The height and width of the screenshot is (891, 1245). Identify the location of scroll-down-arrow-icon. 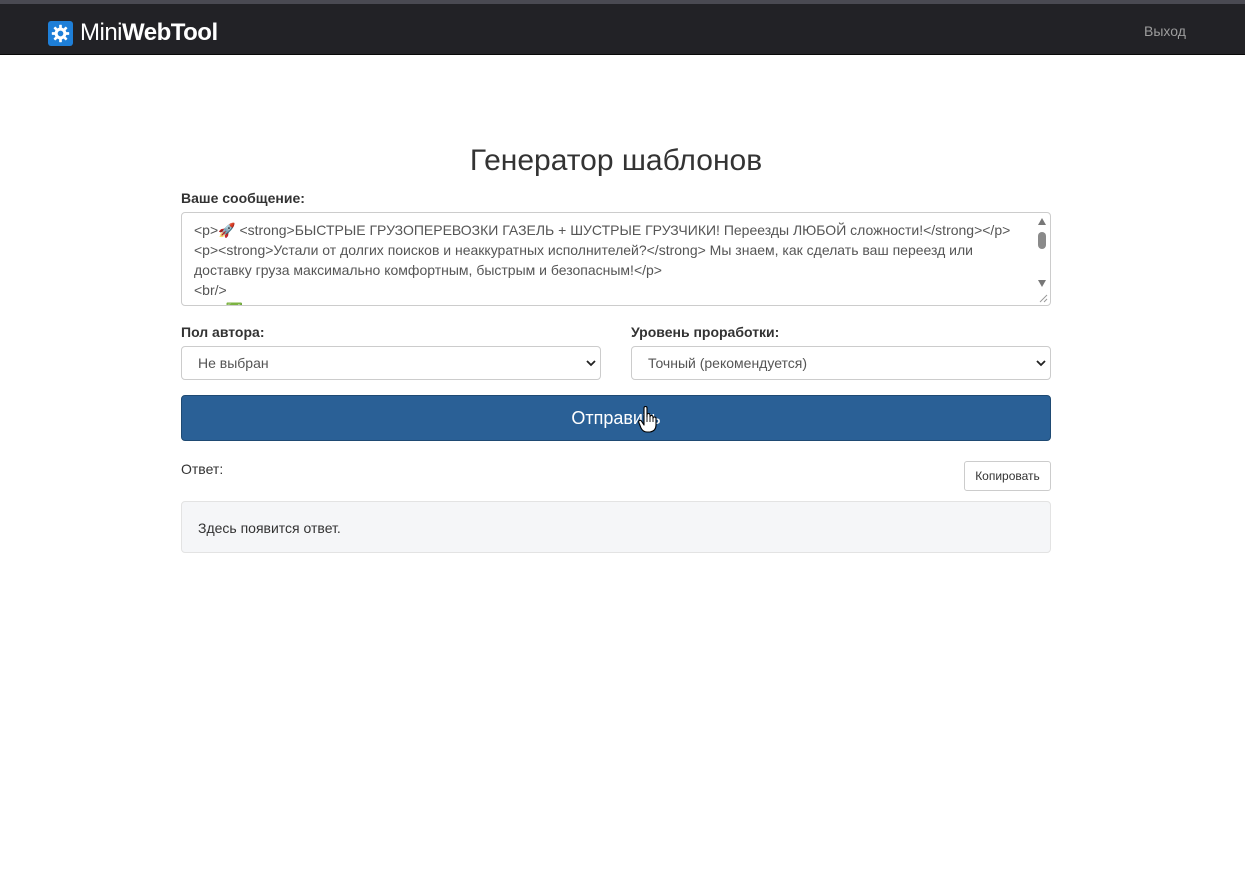
(1042, 283).